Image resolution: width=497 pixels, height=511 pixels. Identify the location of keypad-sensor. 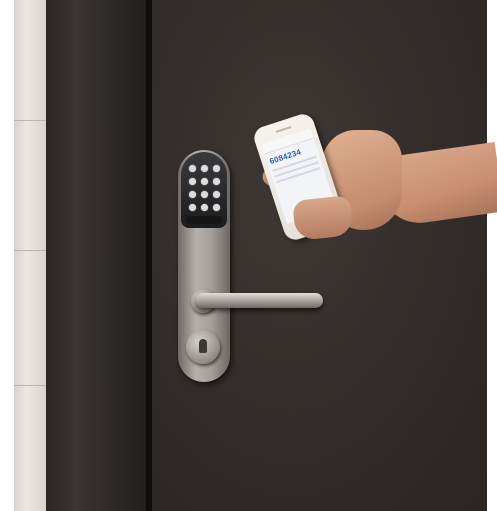
(204, 220).